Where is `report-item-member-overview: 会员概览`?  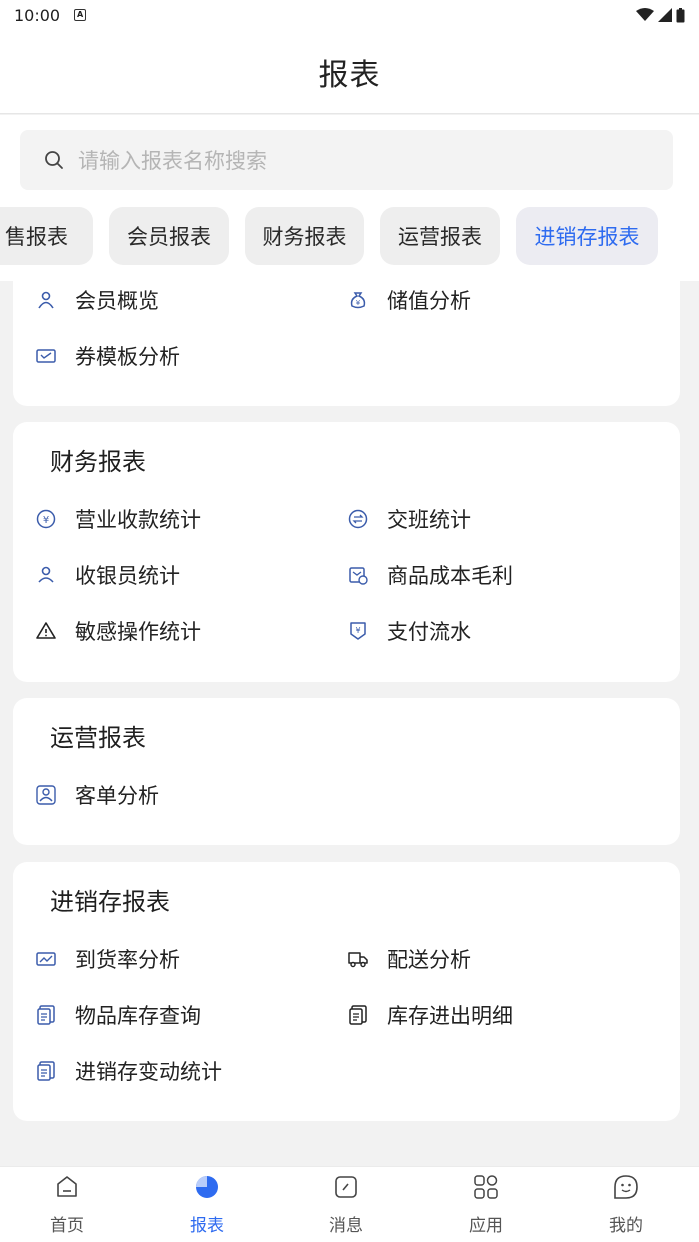 report-item-member-overview: 会员概览 is located at coordinates (97, 300).